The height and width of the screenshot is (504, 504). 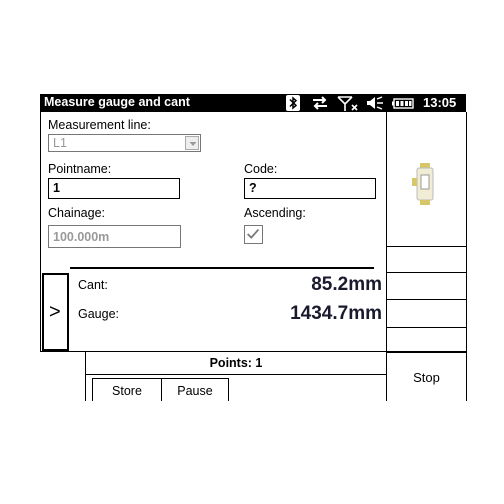 What do you see at coordinates (310, 188) in the screenshot?
I see `code-input: ?` at bounding box center [310, 188].